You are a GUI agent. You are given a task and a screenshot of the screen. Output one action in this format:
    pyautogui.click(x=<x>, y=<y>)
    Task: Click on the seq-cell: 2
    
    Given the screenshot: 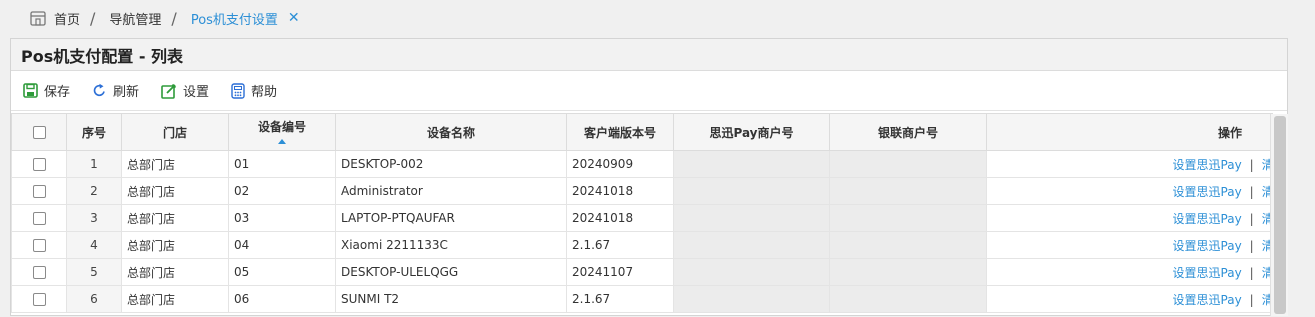 What is the action you would take?
    pyautogui.click(x=94, y=191)
    